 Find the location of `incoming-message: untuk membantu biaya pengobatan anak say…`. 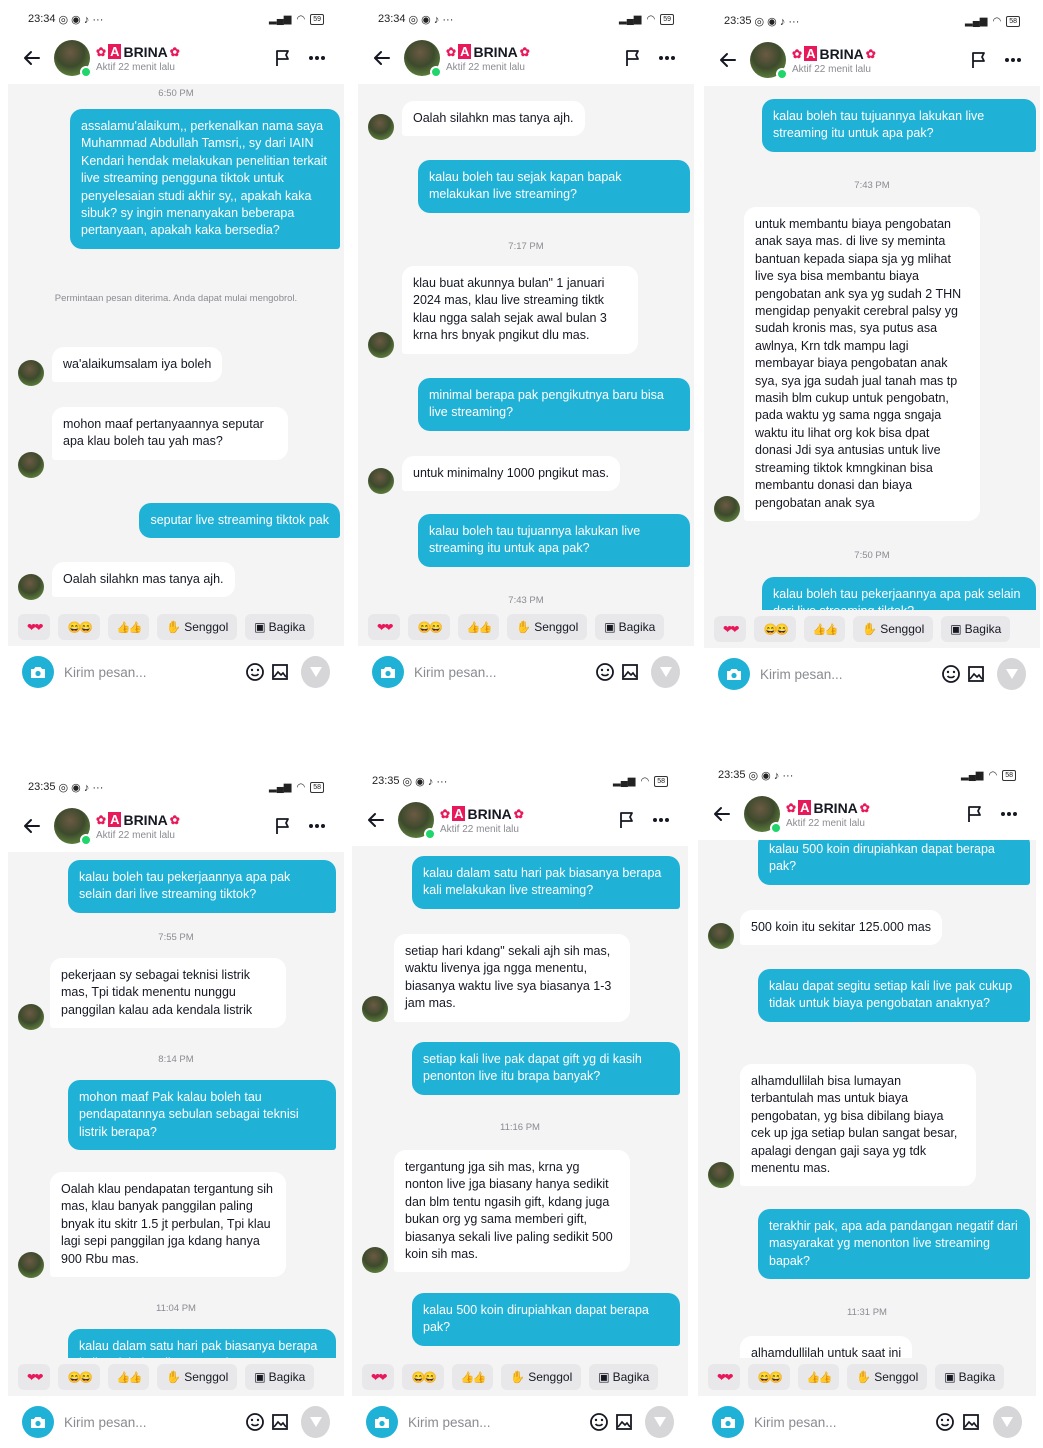

incoming-message: untuk membantu biaya pengobatan anak say… is located at coordinates (862, 364).